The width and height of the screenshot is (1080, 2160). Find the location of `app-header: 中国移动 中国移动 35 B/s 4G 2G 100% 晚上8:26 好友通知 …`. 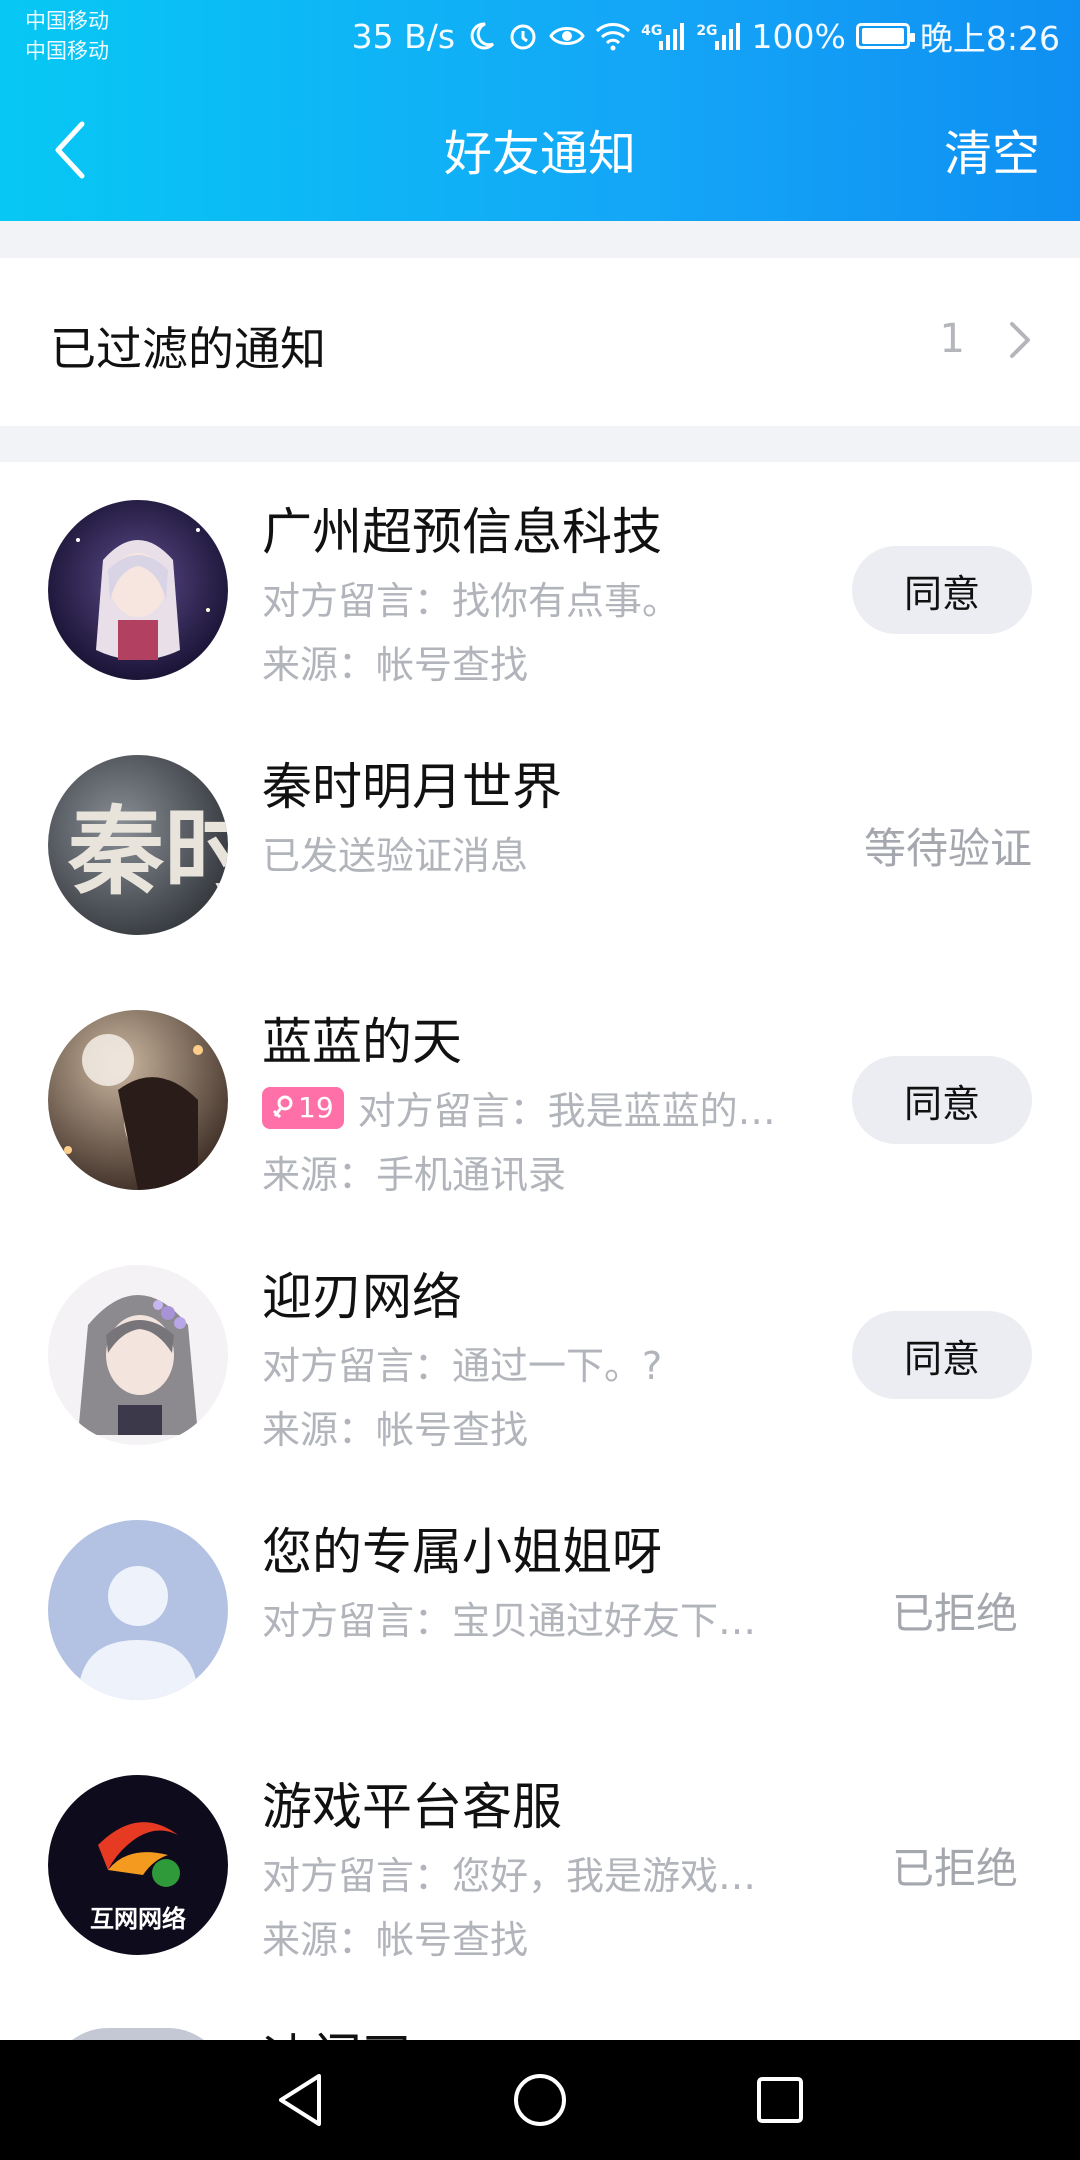

app-header: 中国移动 中国移动 35 B/s 4G 2G 100% 晚上8:26 好友通知 … is located at coordinates (540, 110).